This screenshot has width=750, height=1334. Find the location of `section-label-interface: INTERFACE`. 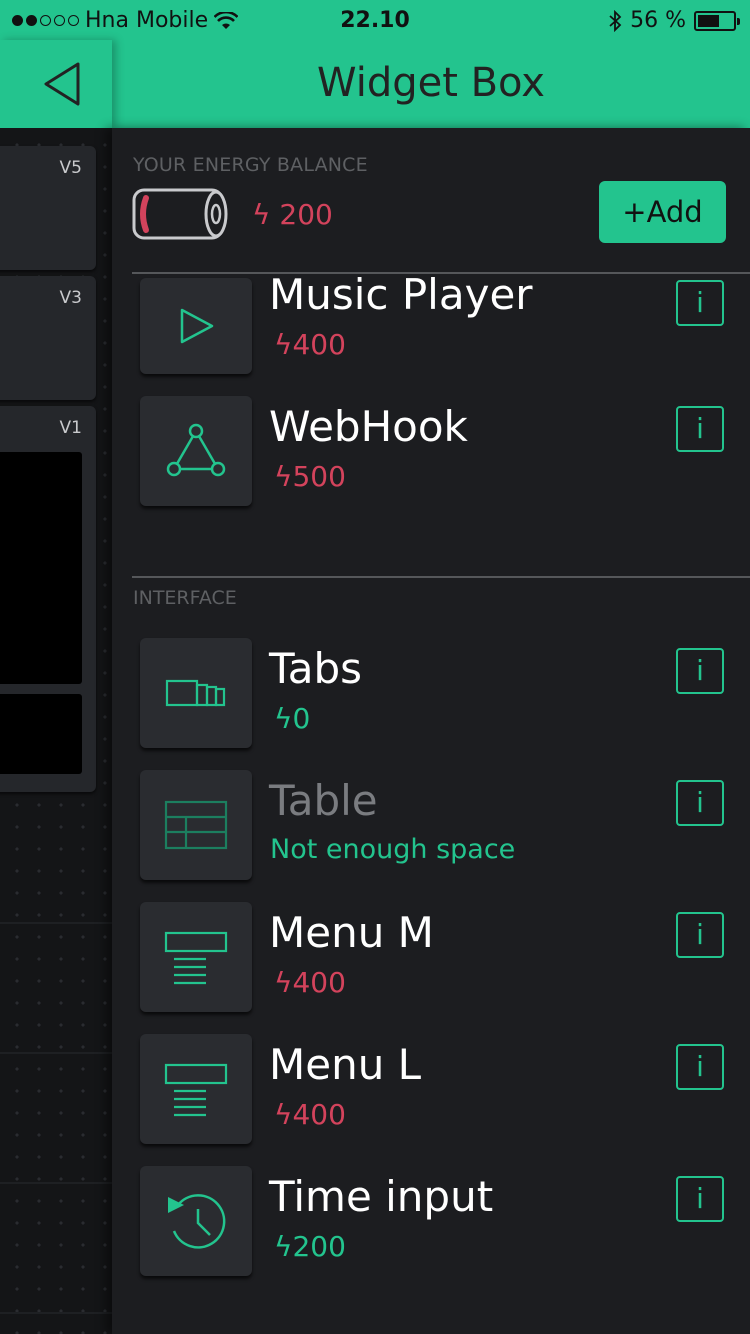

section-label-interface: INTERFACE is located at coordinates (185, 598).